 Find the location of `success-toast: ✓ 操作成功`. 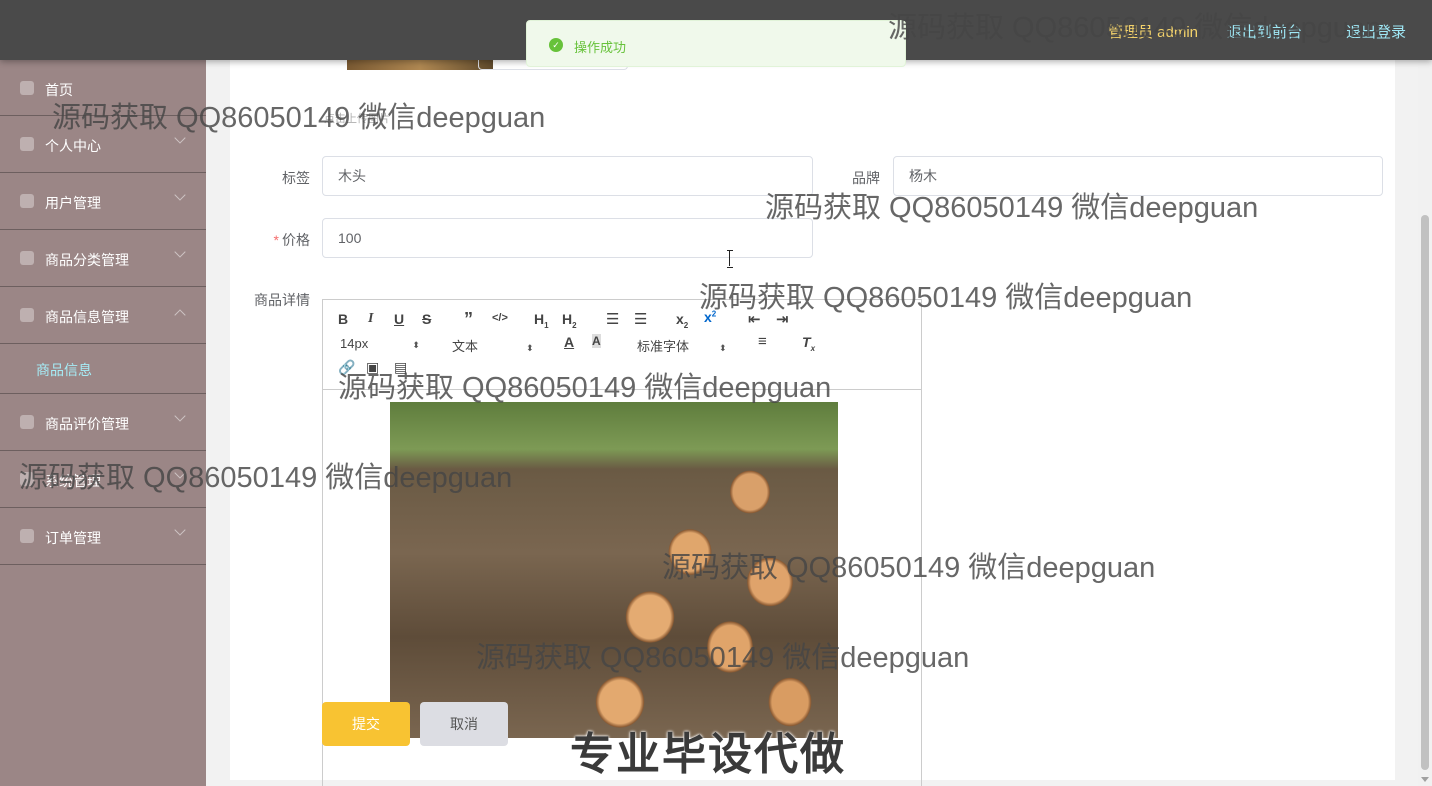

success-toast: ✓ 操作成功 is located at coordinates (716, 43).